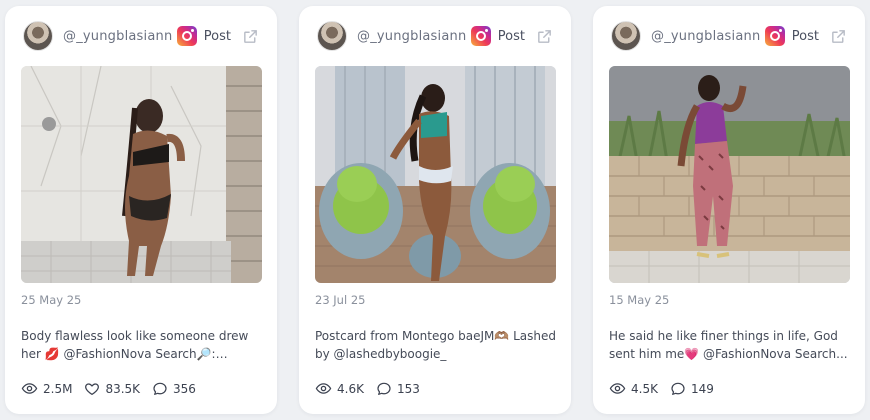 Image resolution: width=870 pixels, height=420 pixels. I want to click on comments-stat: 153, so click(398, 389).